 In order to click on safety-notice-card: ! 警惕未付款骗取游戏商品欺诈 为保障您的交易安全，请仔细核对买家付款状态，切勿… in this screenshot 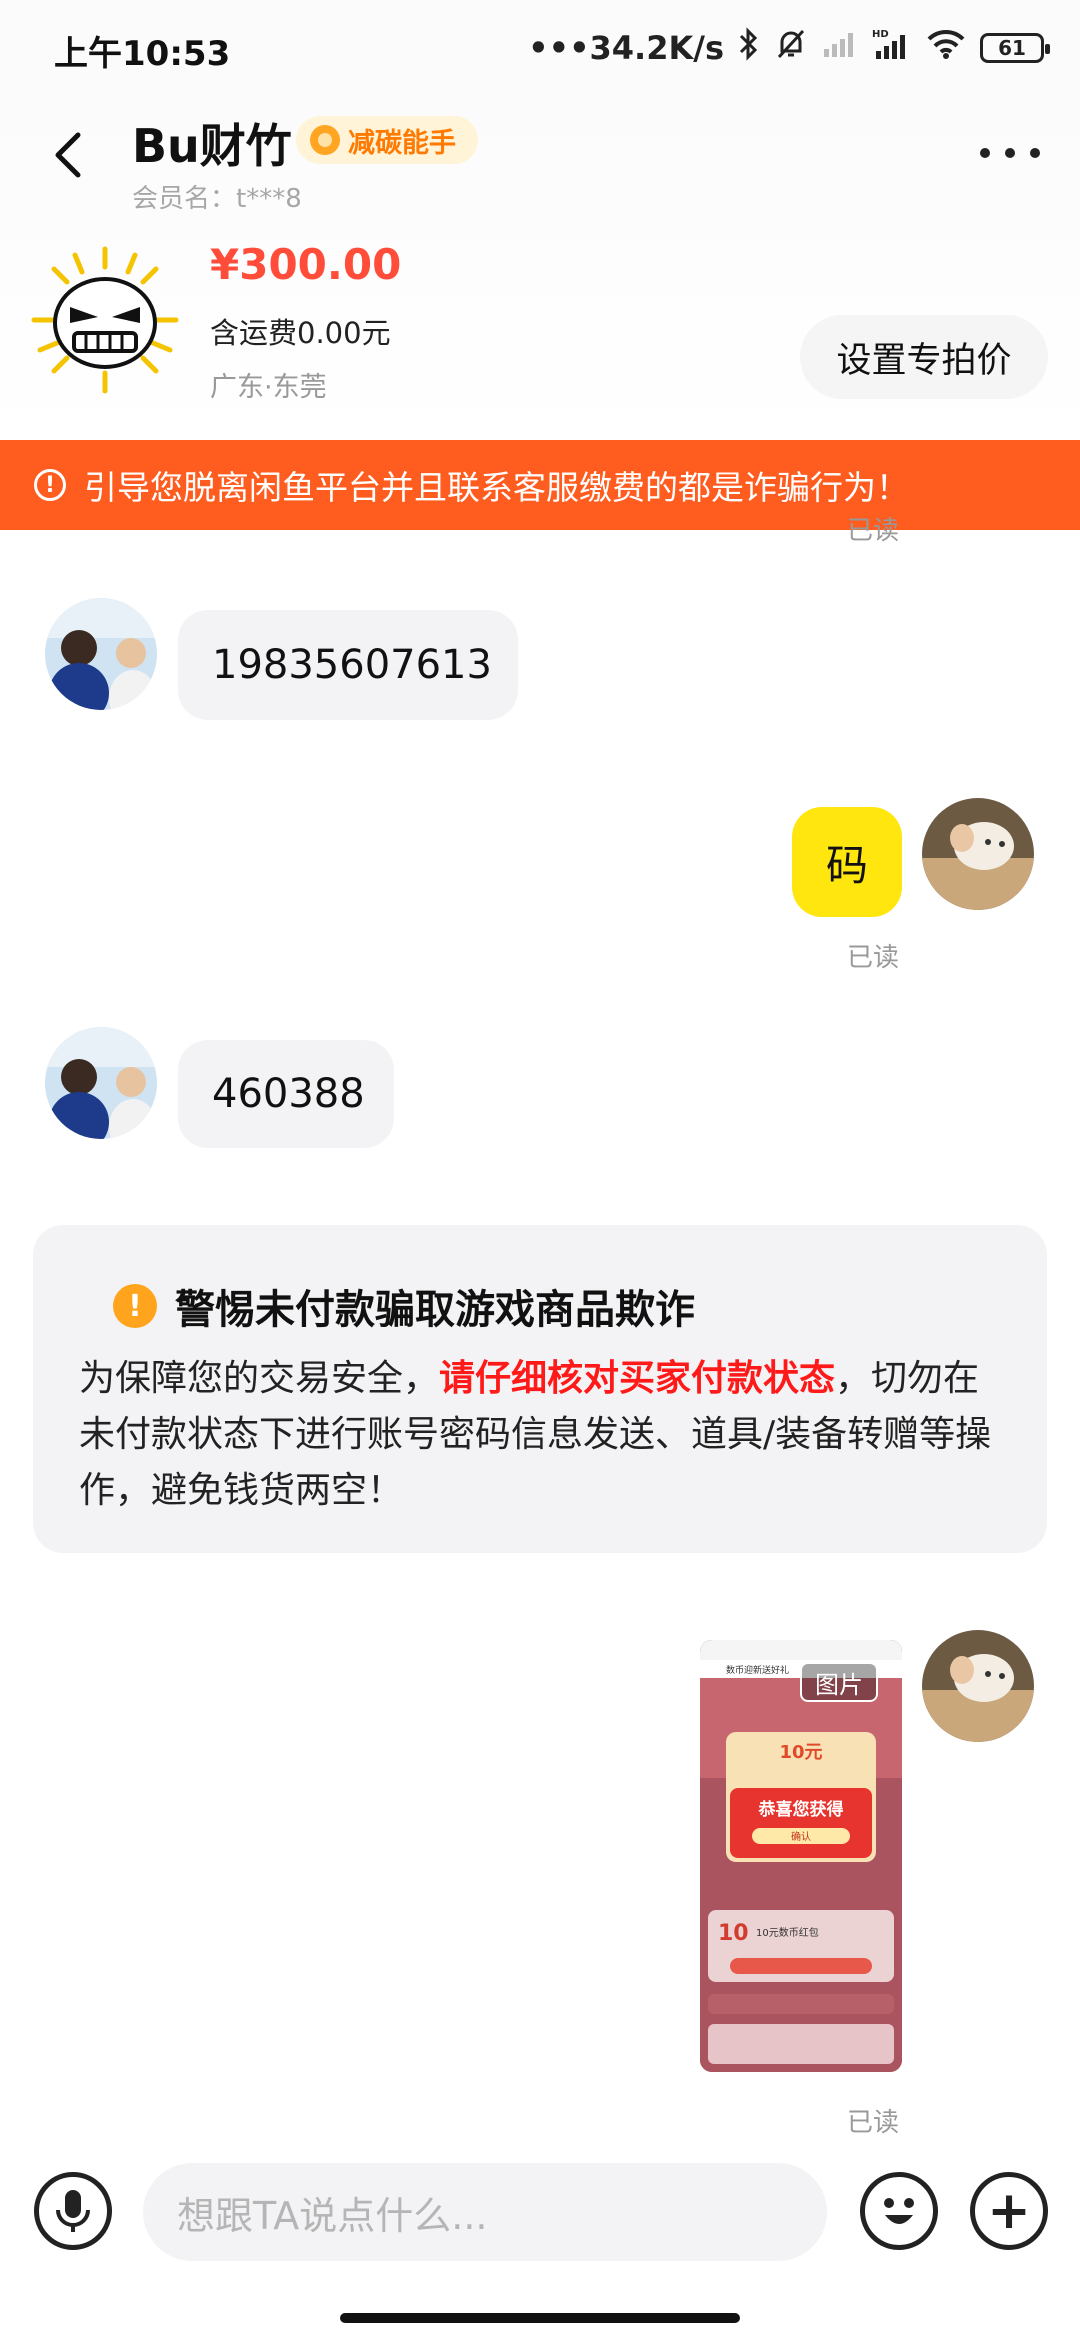, I will do `click(540, 1389)`.